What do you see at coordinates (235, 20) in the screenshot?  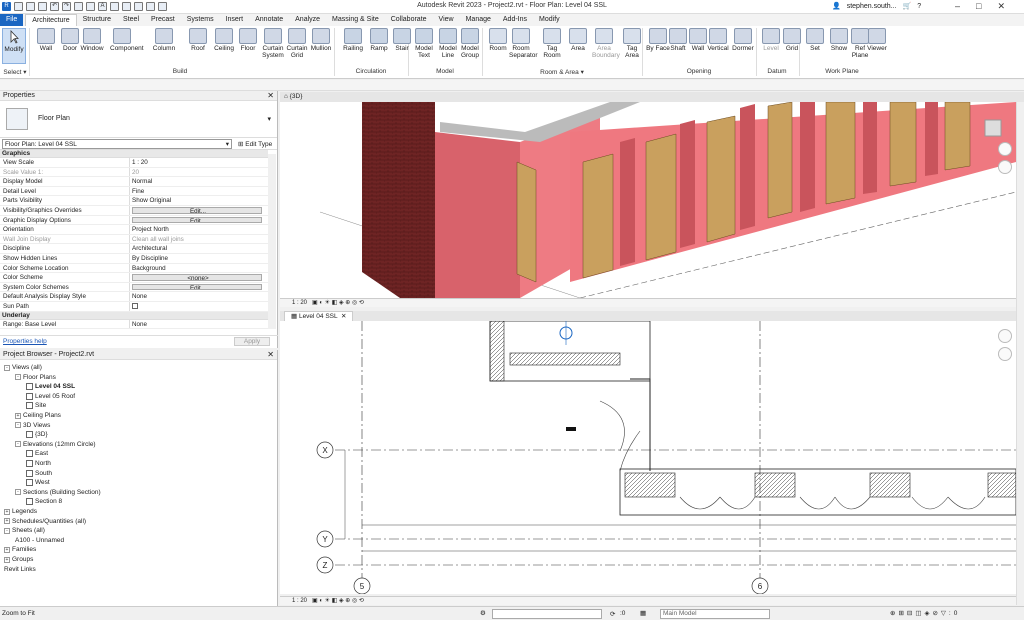 I see `tab-insert: Insert` at bounding box center [235, 20].